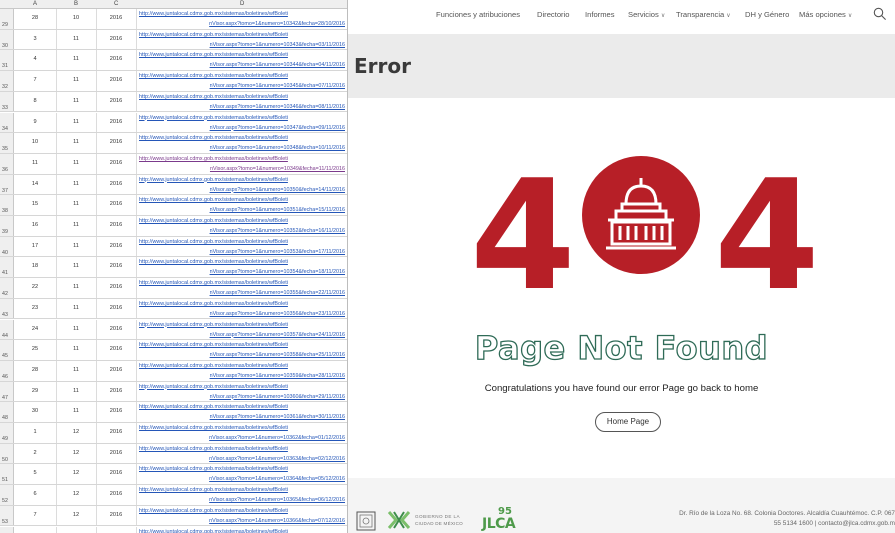 This screenshot has width=895, height=533. I want to click on cell-month: 10, so click(76, 18).